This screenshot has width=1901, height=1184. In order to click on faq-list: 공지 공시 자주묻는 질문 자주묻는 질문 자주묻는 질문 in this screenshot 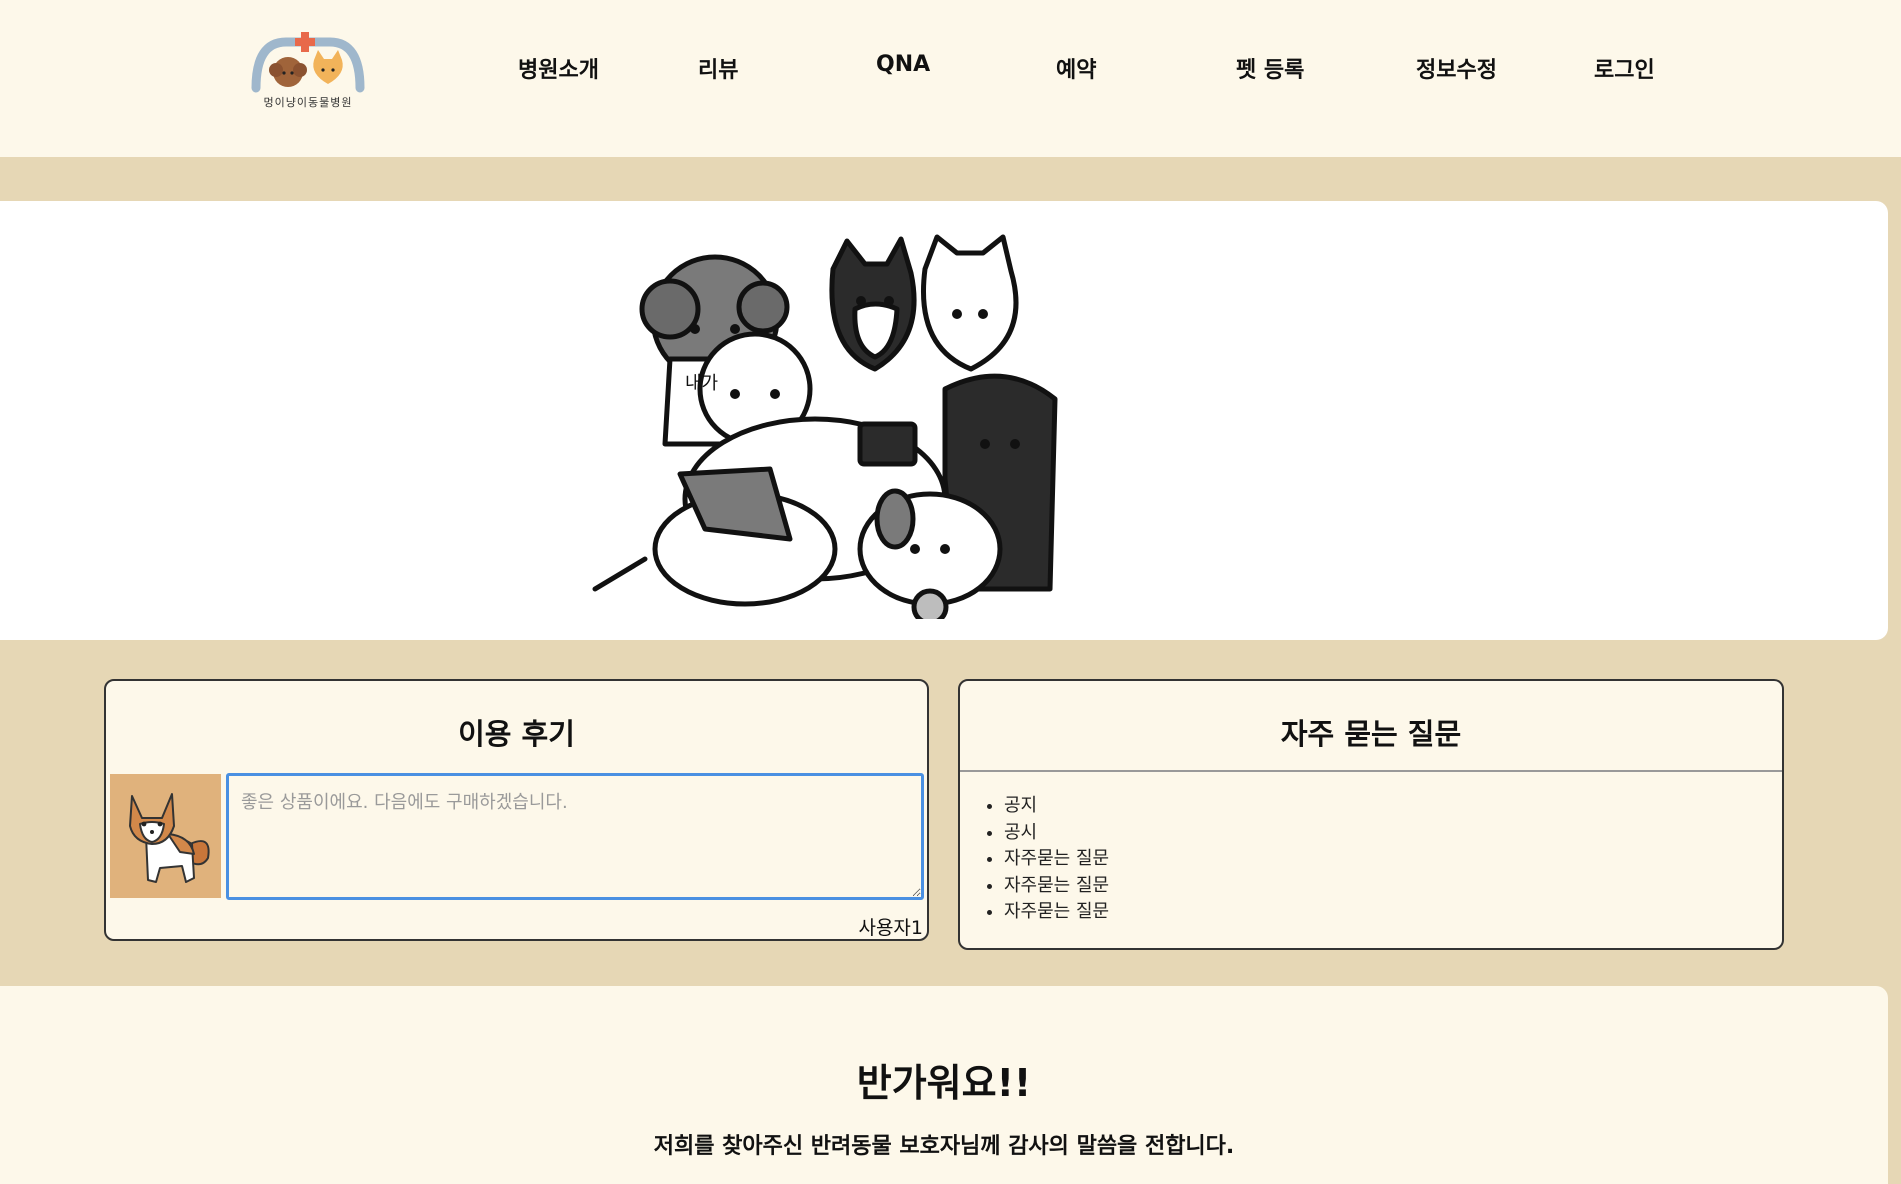, I will do `click(1046, 859)`.